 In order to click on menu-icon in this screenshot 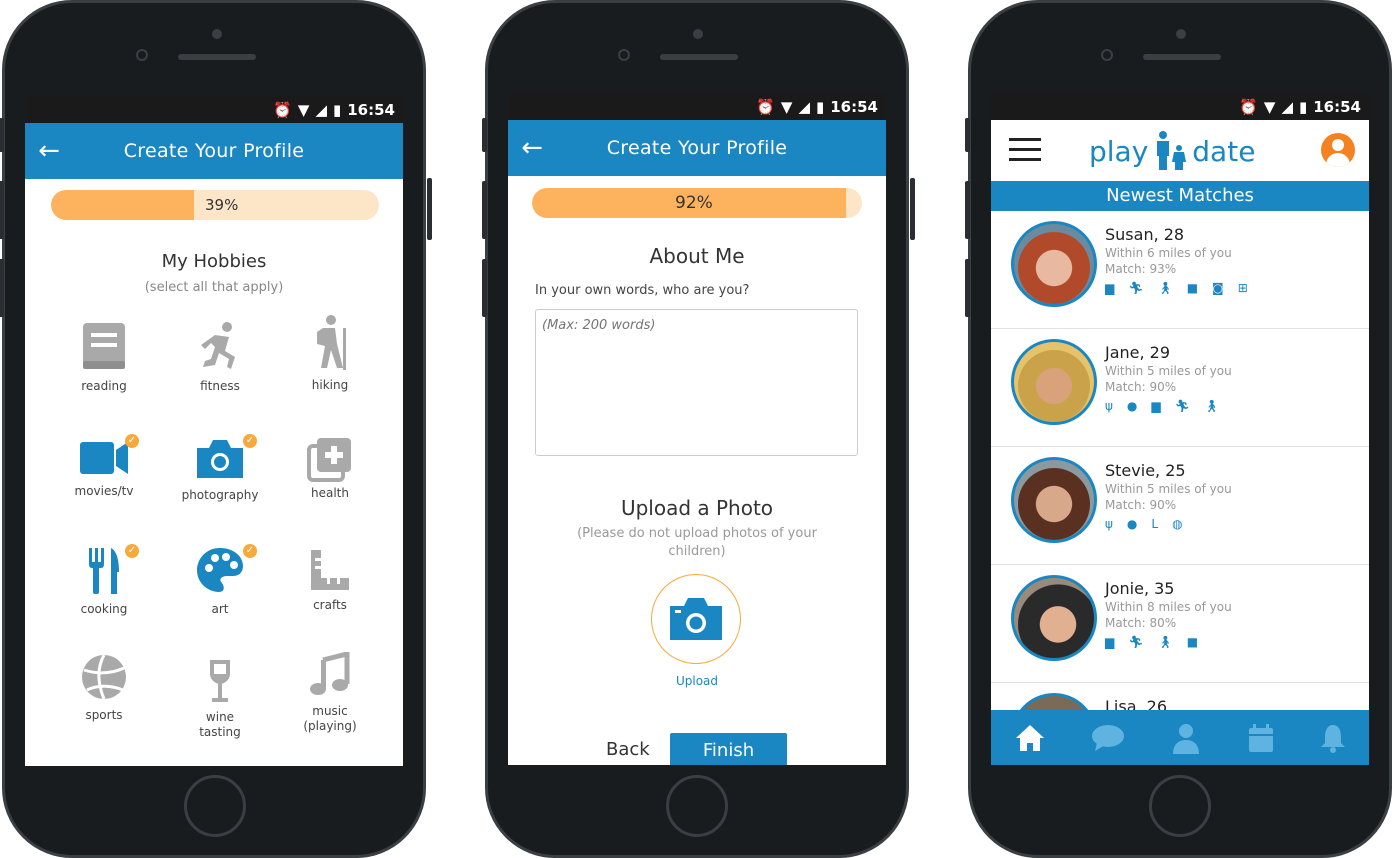, I will do `click(1025, 150)`.